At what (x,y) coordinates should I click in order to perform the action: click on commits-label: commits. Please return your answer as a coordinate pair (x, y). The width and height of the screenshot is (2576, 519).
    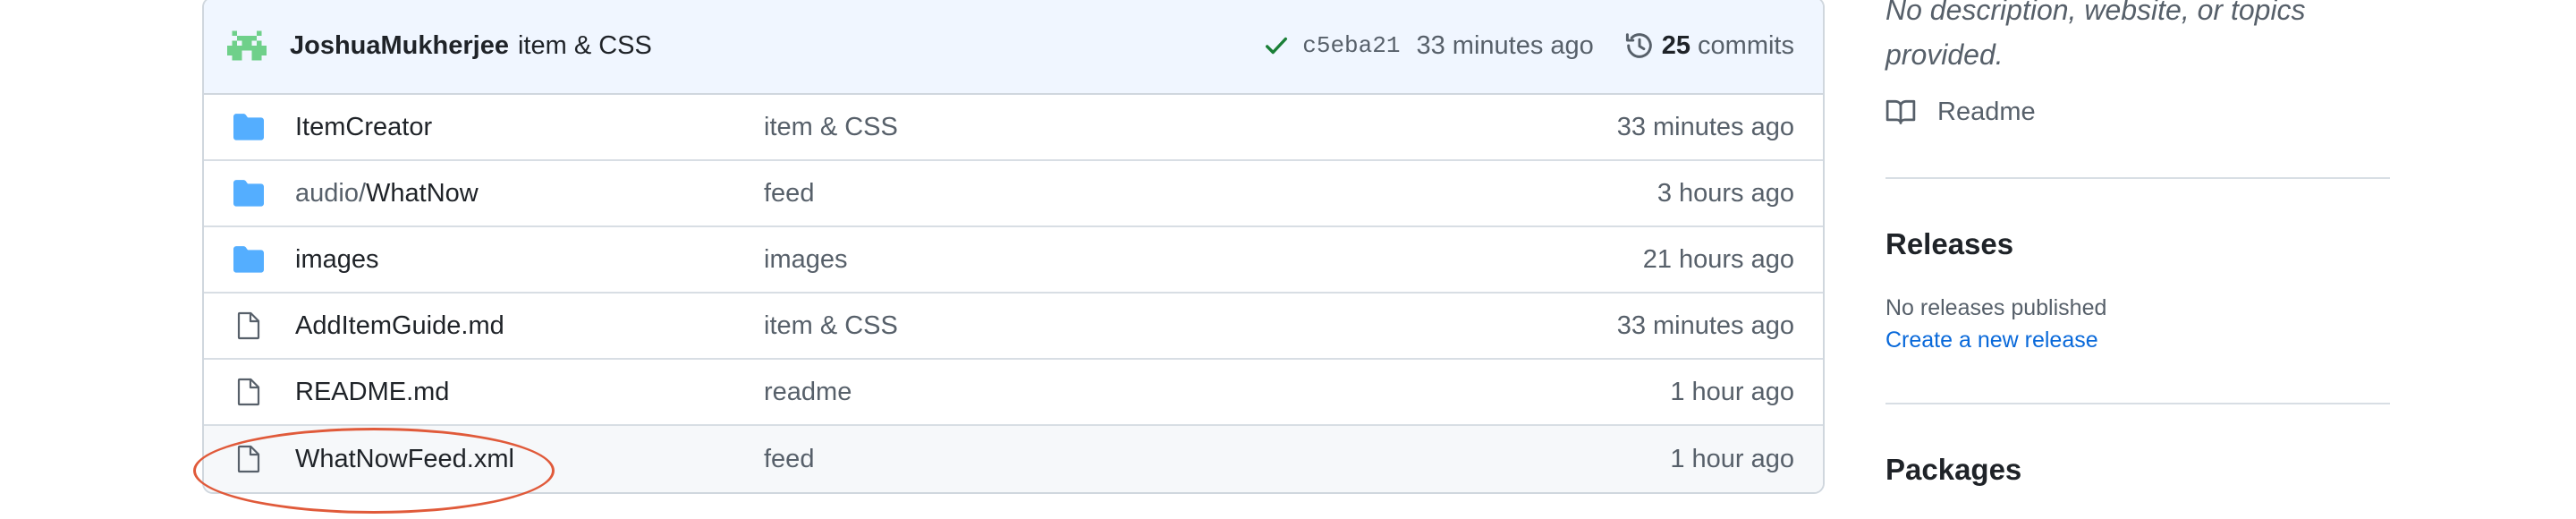
    Looking at the image, I should click on (1746, 46).